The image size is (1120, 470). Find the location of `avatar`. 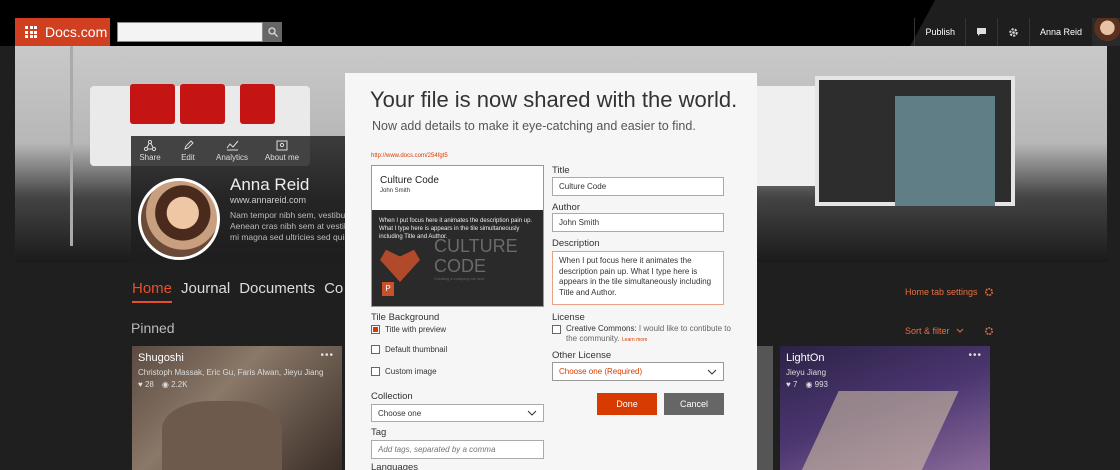

avatar is located at coordinates (1106, 32).